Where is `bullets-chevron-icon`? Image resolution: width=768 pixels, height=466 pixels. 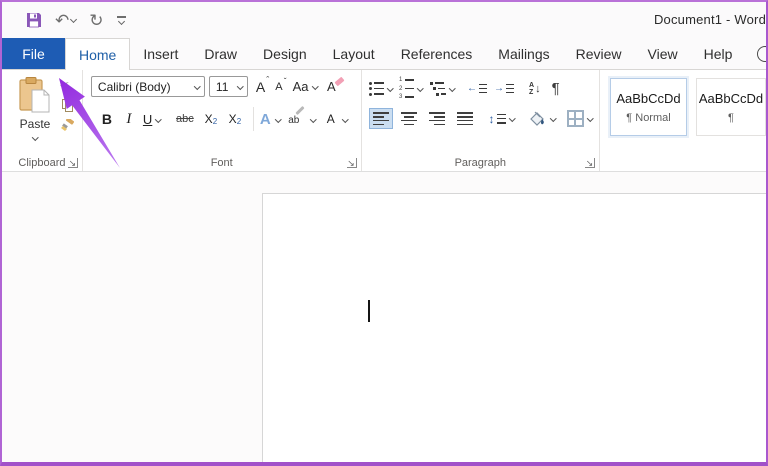 bullets-chevron-icon is located at coordinates (389, 88).